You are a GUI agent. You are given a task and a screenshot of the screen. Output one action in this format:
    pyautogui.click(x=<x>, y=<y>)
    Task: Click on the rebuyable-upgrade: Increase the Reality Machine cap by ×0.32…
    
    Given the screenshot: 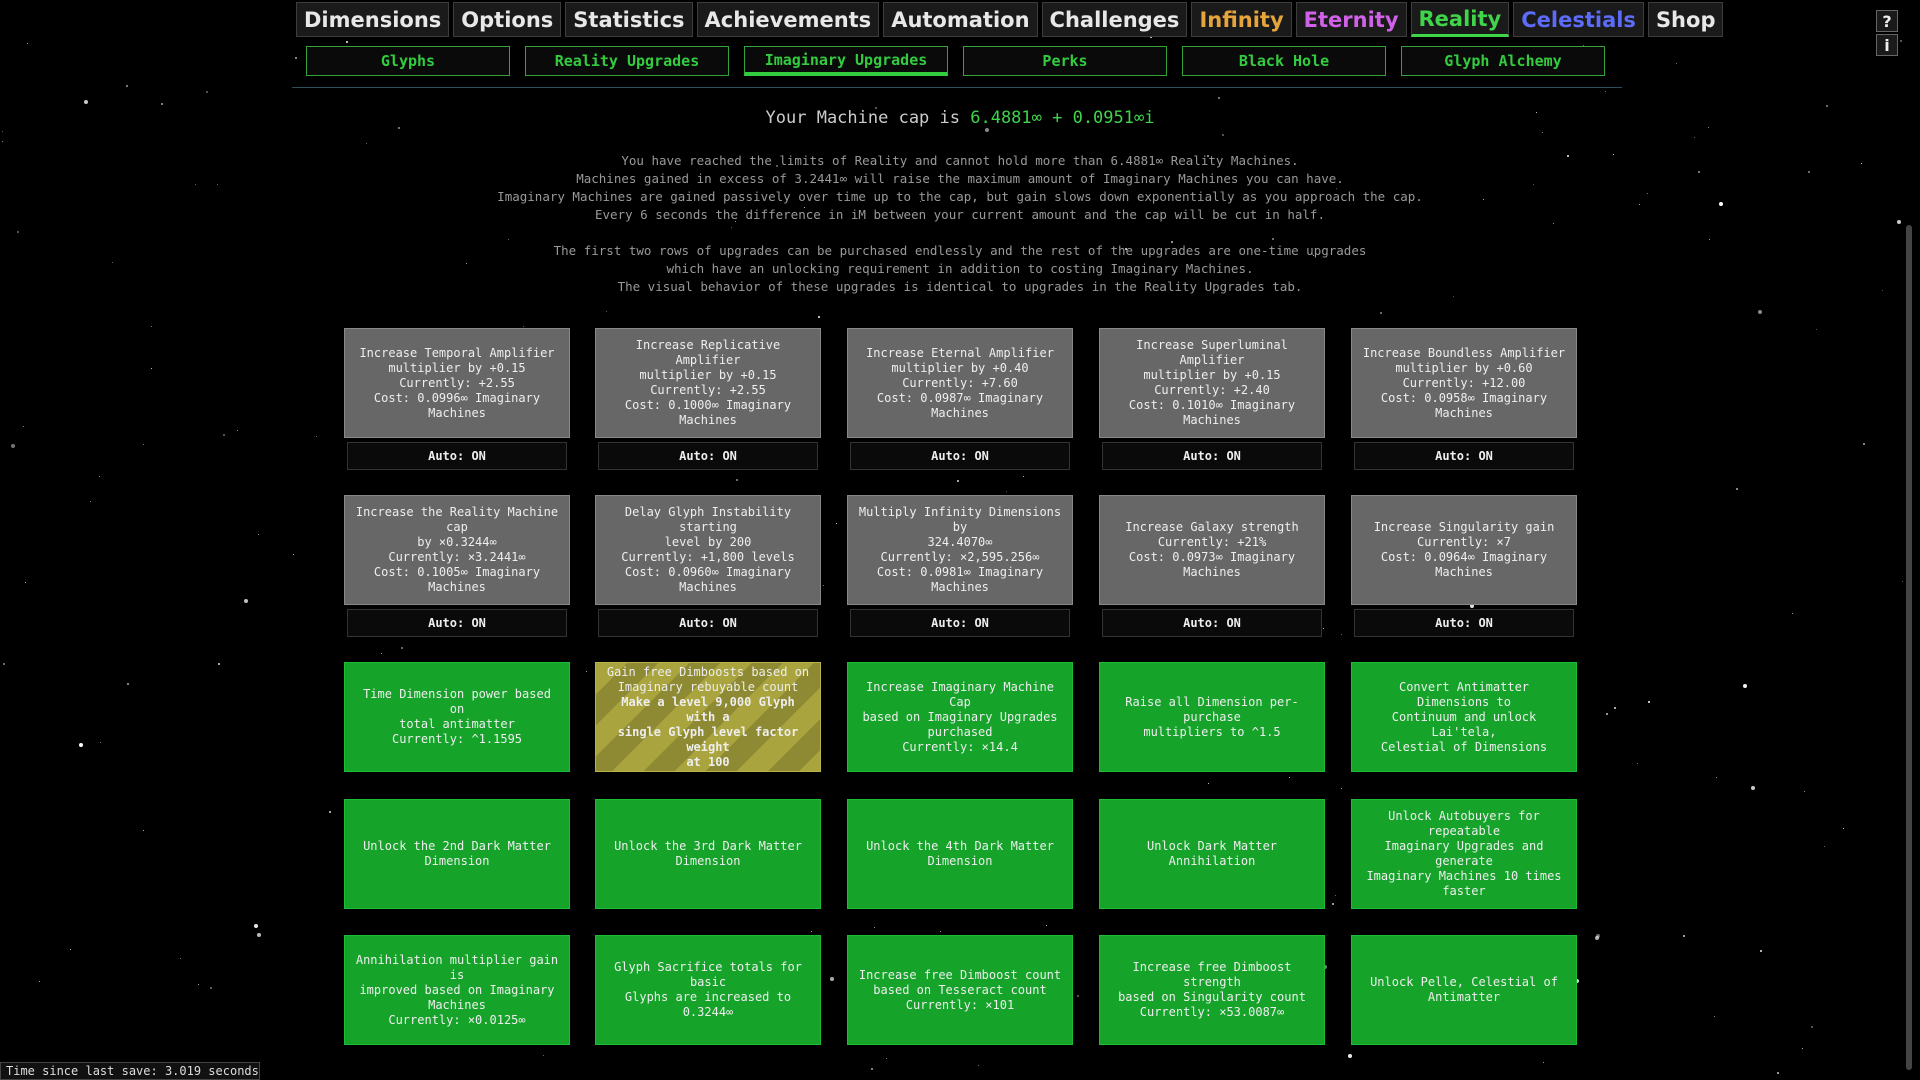 What is the action you would take?
    pyautogui.click(x=457, y=550)
    